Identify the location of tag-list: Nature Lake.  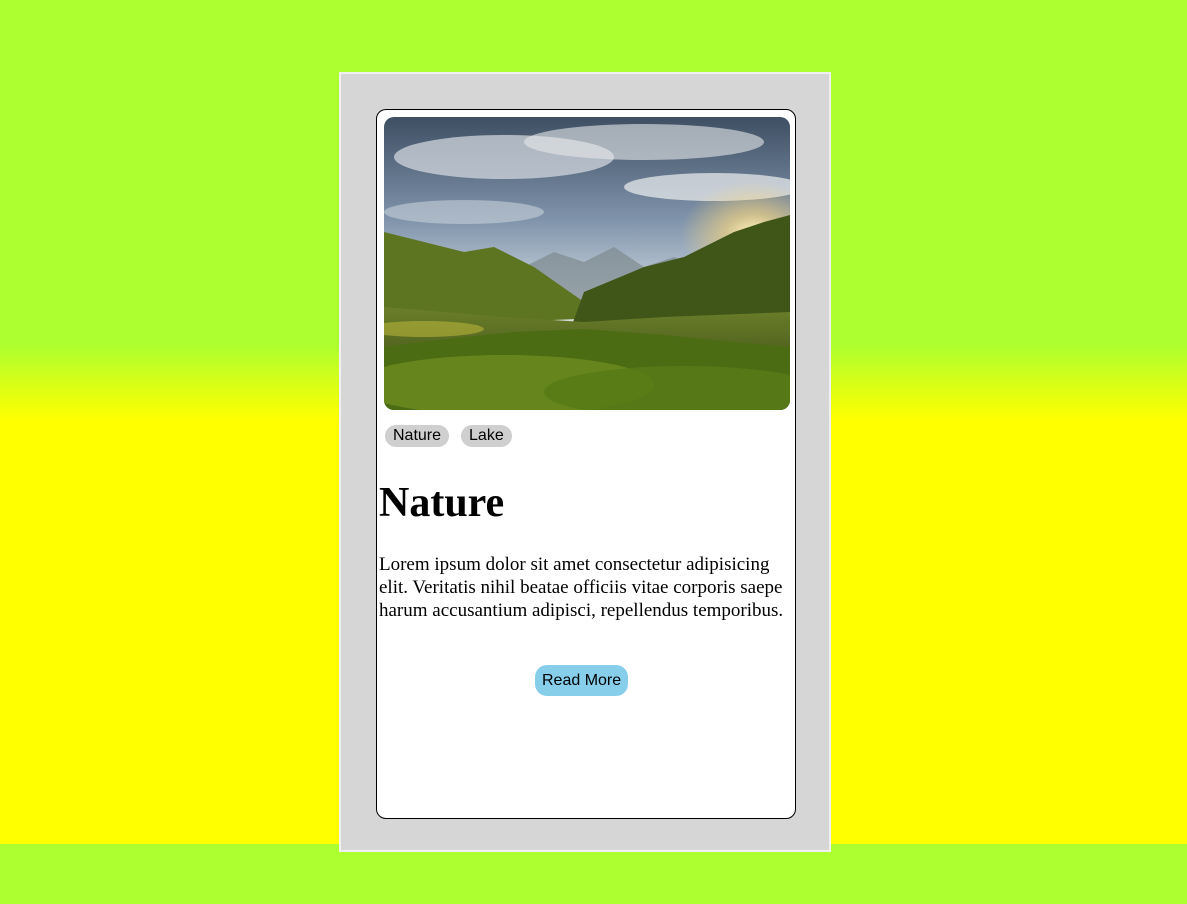
(448, 436).